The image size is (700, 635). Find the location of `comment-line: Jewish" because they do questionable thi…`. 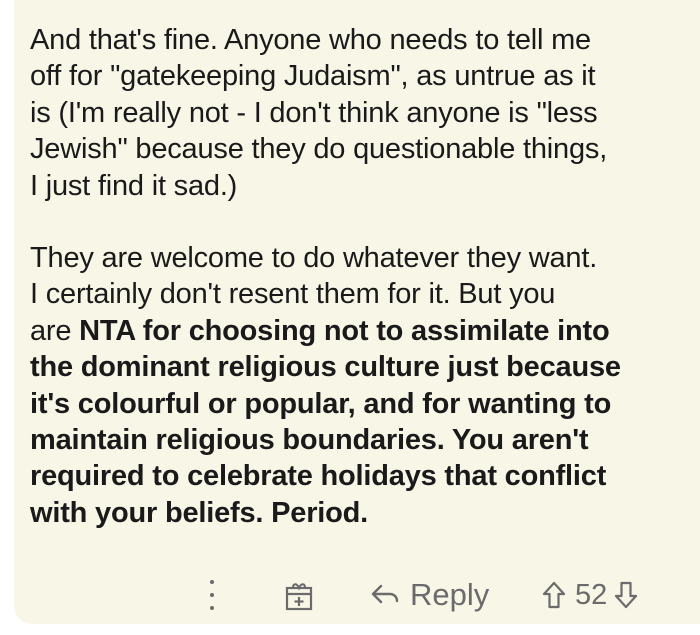

comment-line: Jewish" because they do questionable thi… is located at coordinates (319, 149).